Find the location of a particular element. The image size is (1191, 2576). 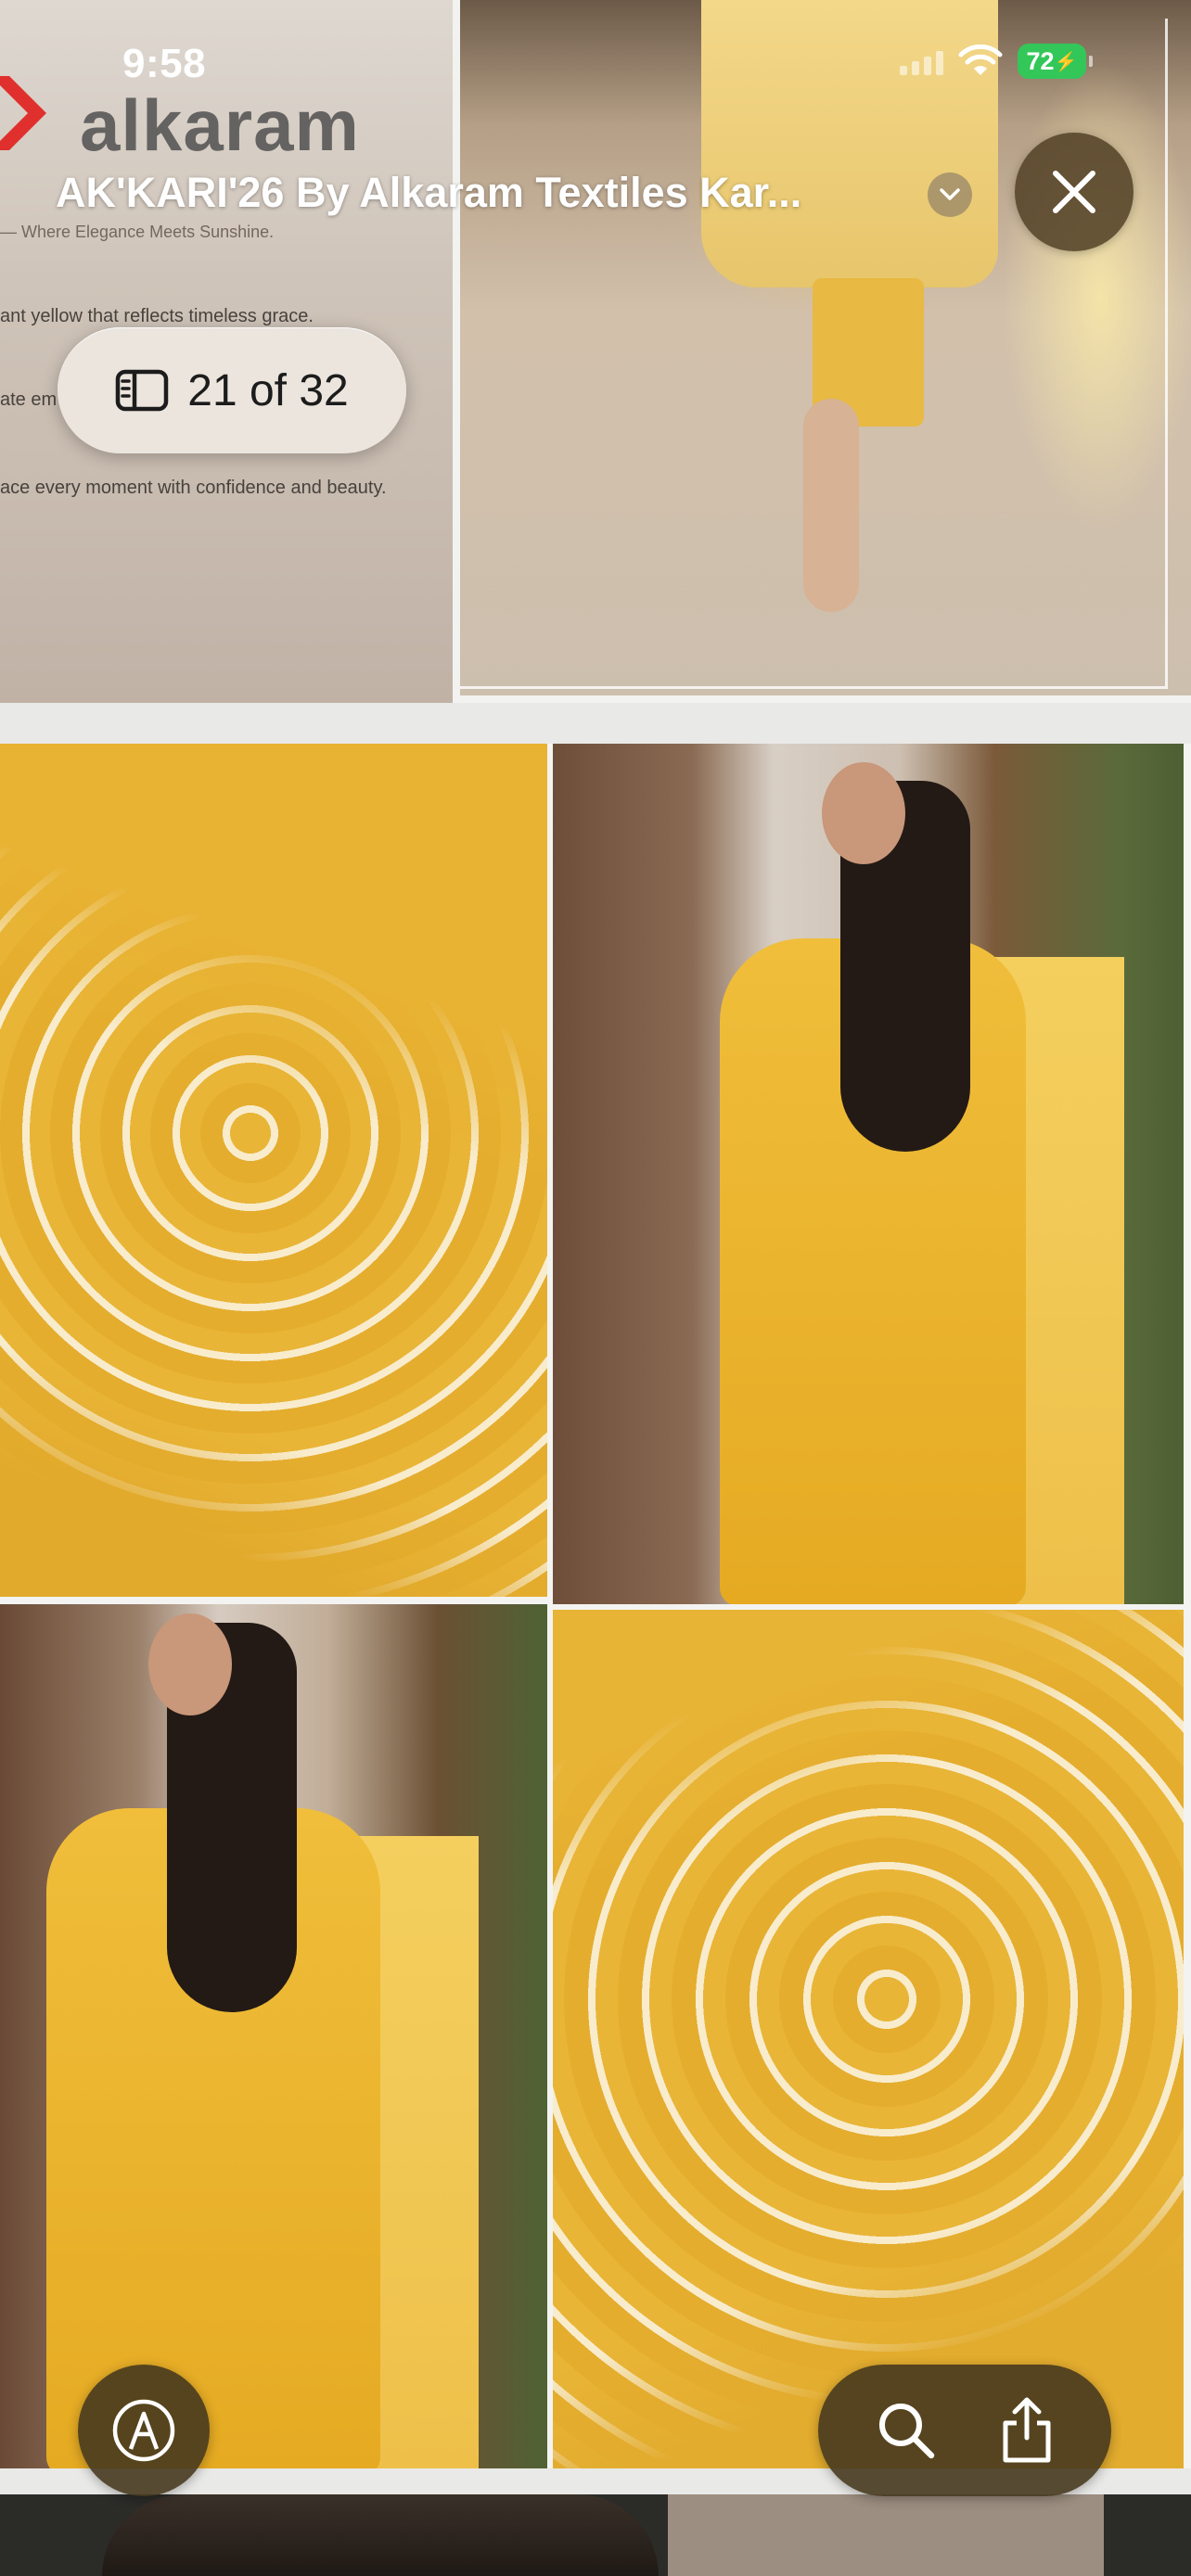

share-icon is located at coordinates (1027, 2431).